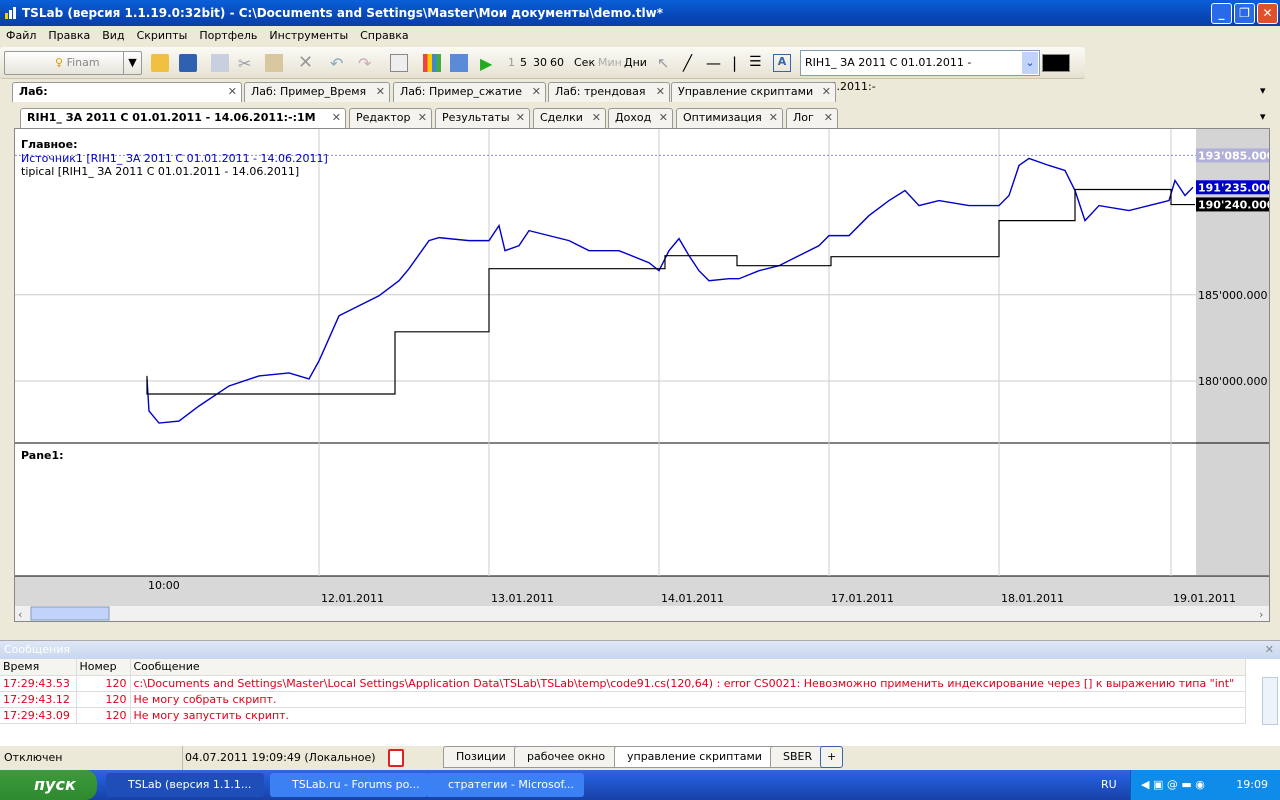  What do you see at coordinates (523, 63) in the screenshot?
I see `interval-5: 5` at bounding box center [523, 63].